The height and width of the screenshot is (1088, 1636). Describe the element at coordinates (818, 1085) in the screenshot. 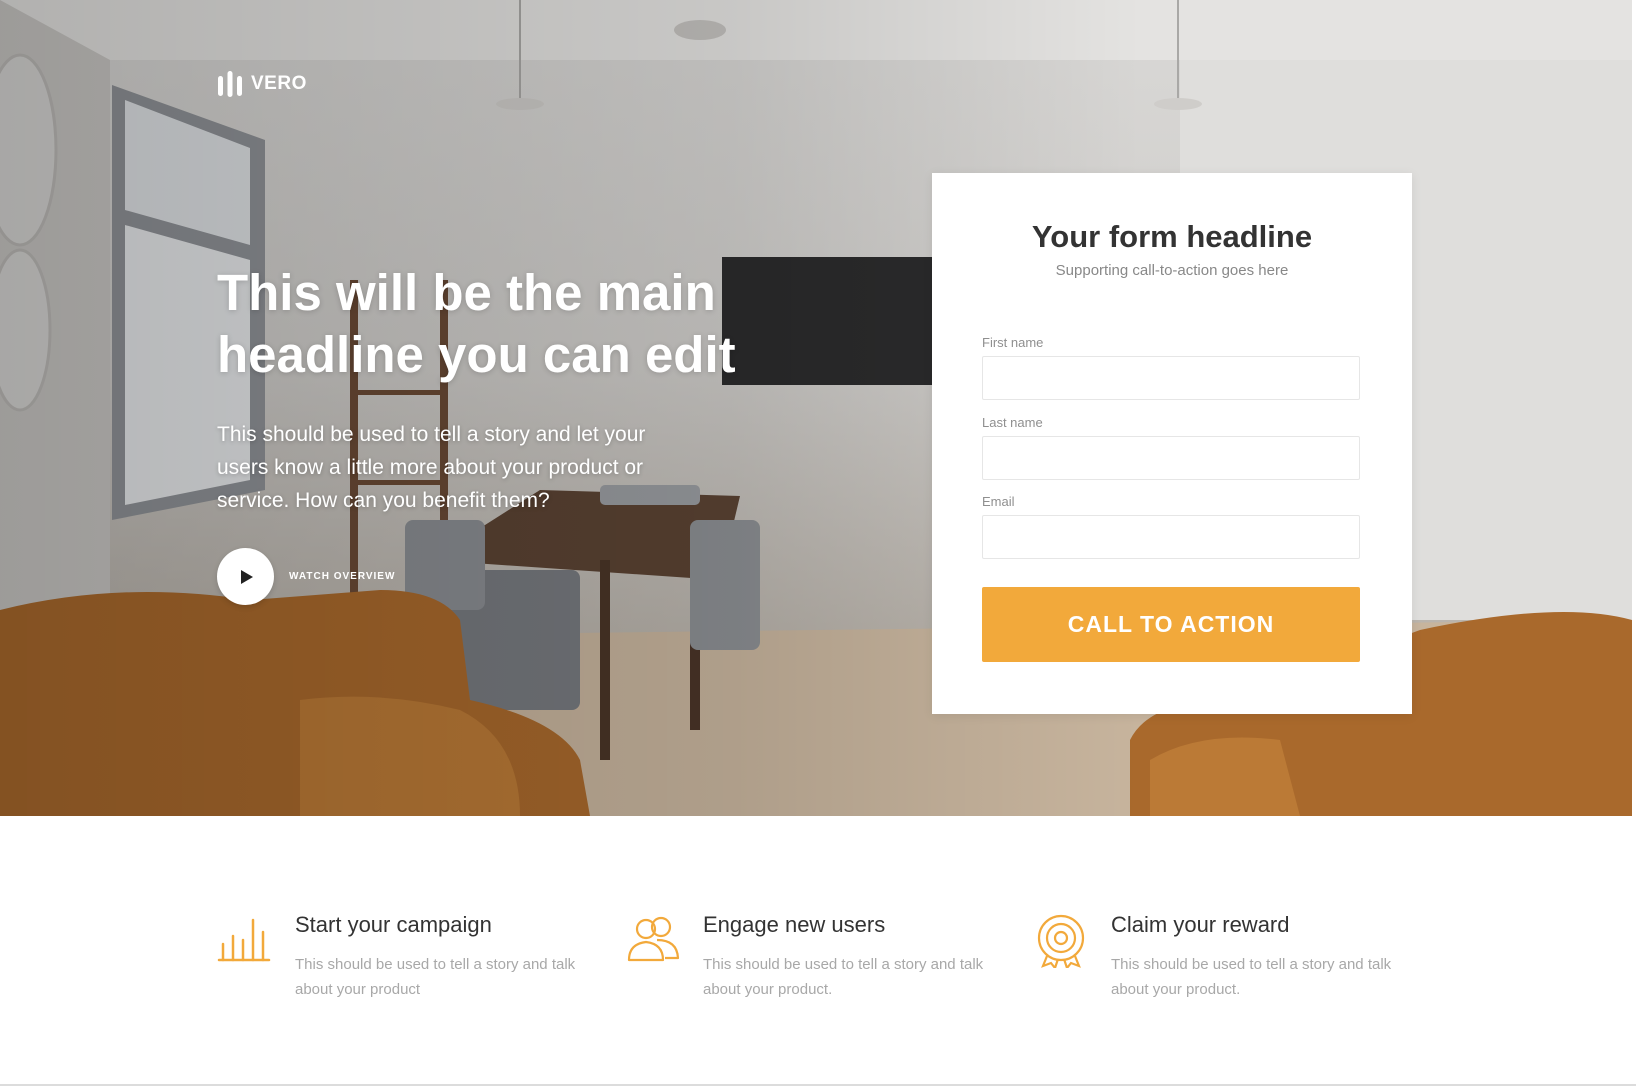

I see `page-bottom-divider` at that location.